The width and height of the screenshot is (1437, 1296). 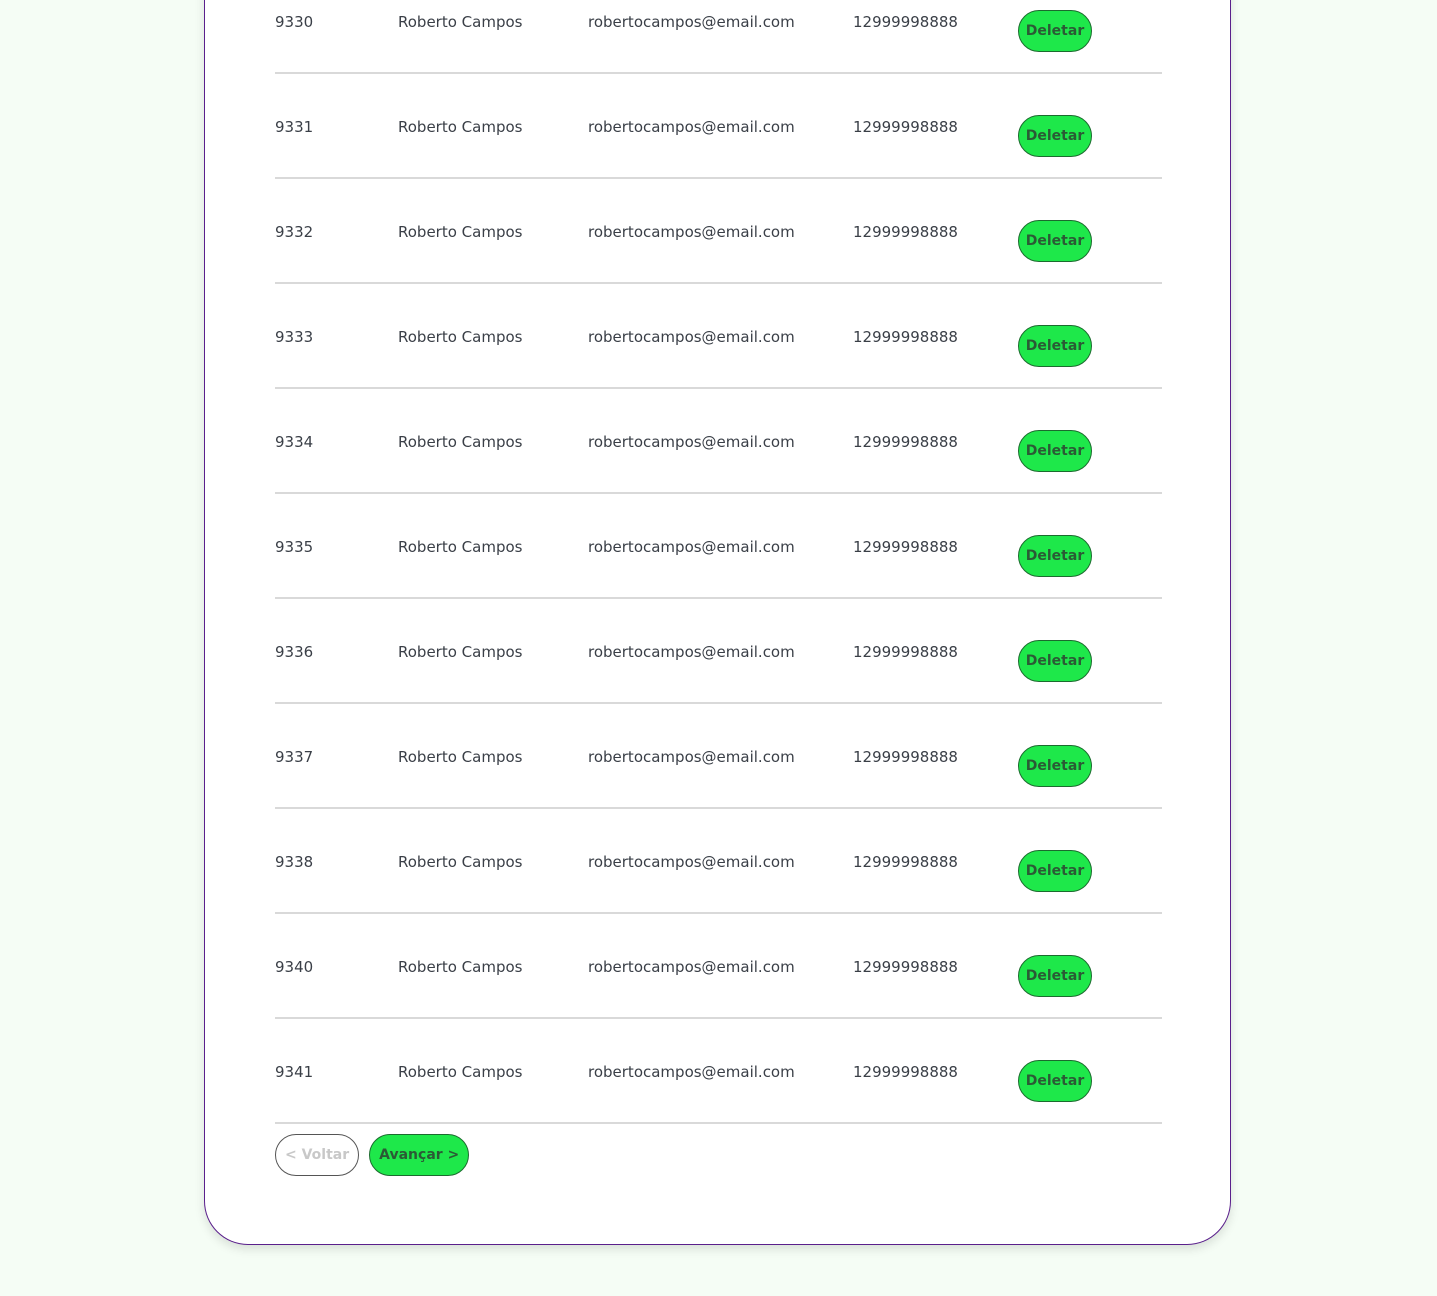 I want to click on row-id: 9338, so click(x=294, y=862).